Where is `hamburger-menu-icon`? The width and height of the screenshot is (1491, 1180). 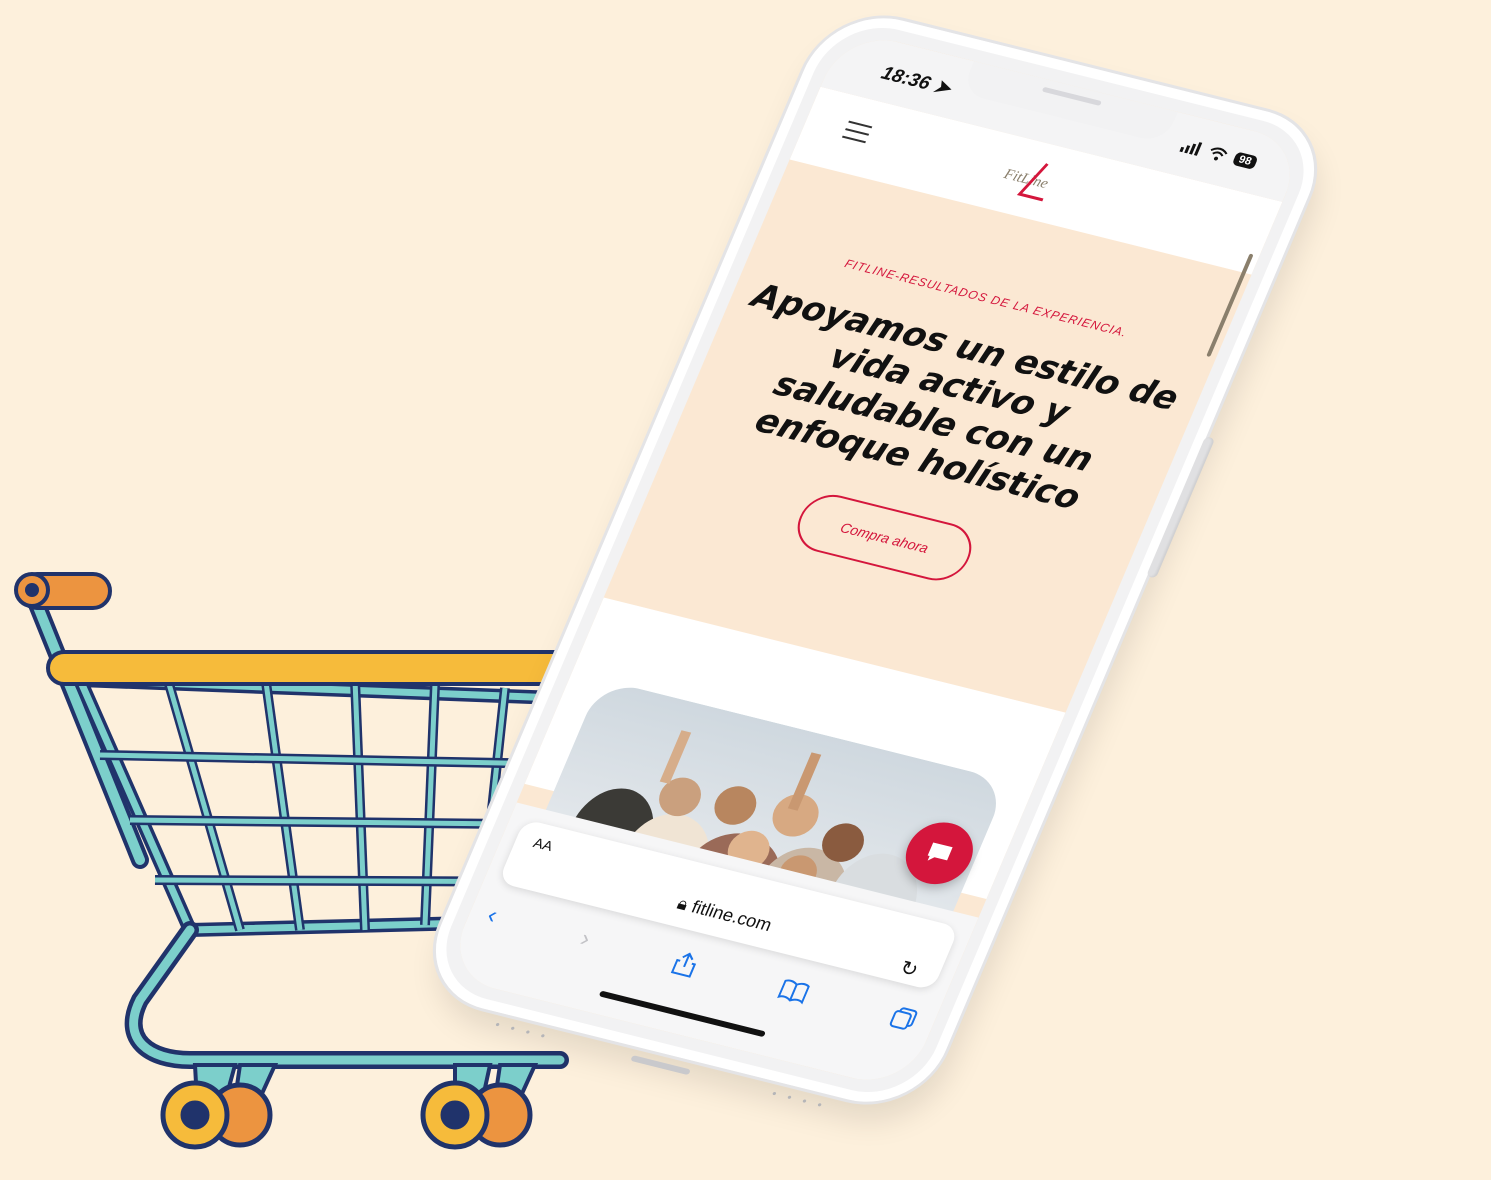 hamburger-menu-icon is located at coordinates (857, 132).